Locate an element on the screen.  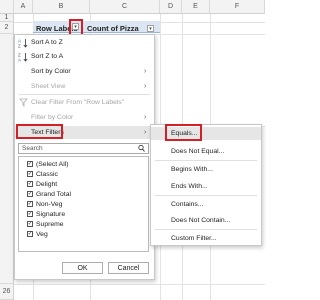
column-e-label: E is located at coordinates (195, 6).